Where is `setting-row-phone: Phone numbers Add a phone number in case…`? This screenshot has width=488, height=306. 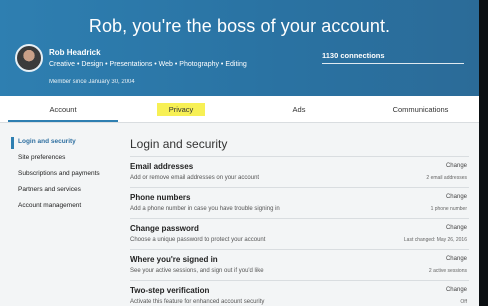 setting-row-phone: Phone numbers Add a phone number in case… is located at coordinates (299, 203).